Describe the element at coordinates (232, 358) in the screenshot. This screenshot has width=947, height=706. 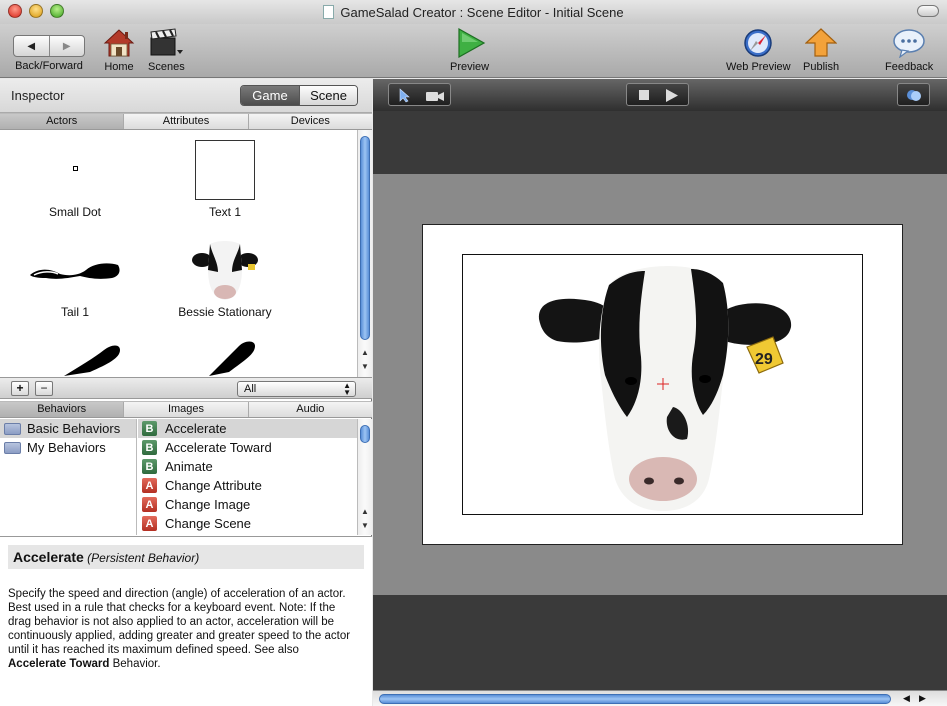
I see `tail-variant-thumbnail` at that location.